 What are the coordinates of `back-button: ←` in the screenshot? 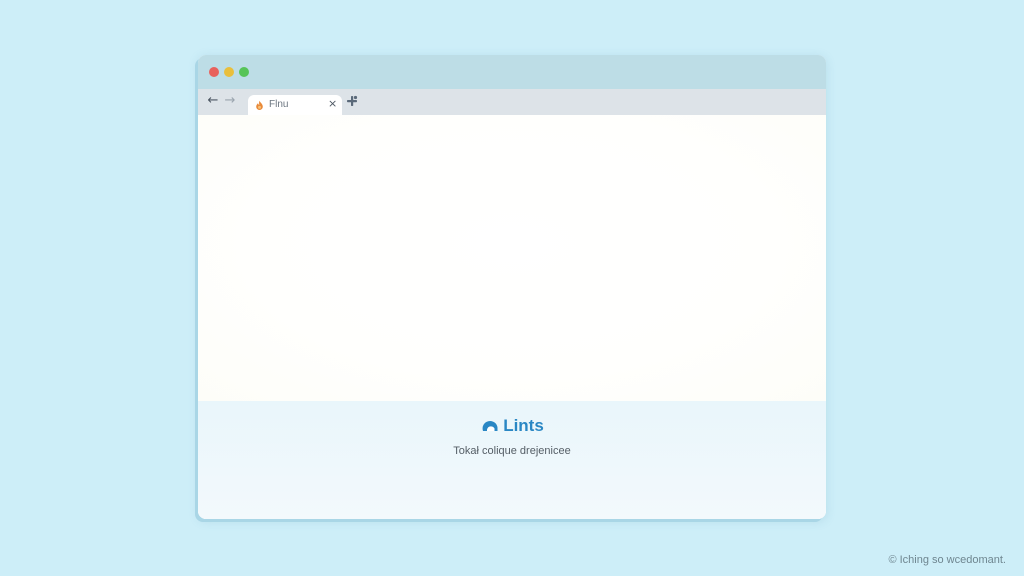 It's located at (213, 101).